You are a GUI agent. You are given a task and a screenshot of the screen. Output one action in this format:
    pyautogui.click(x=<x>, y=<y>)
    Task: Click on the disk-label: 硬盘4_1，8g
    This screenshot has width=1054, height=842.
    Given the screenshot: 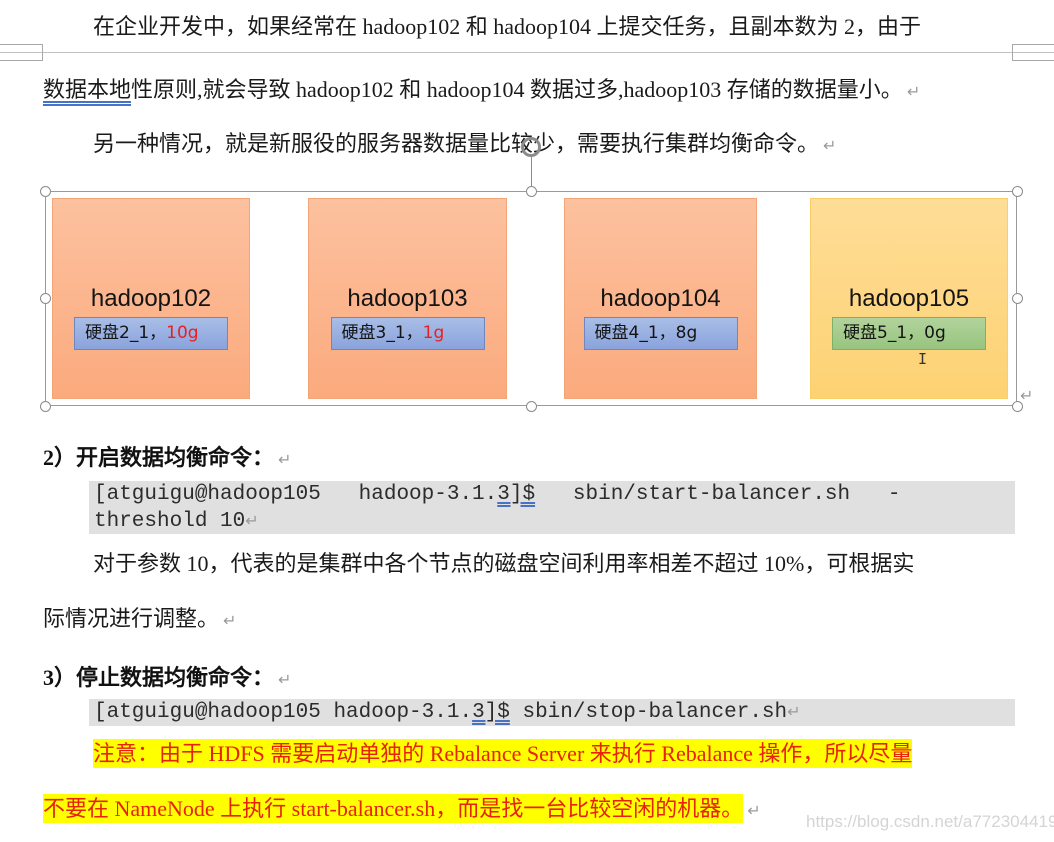 What is the action you would take?
    pyautogui.click(x=660, y=333)
    